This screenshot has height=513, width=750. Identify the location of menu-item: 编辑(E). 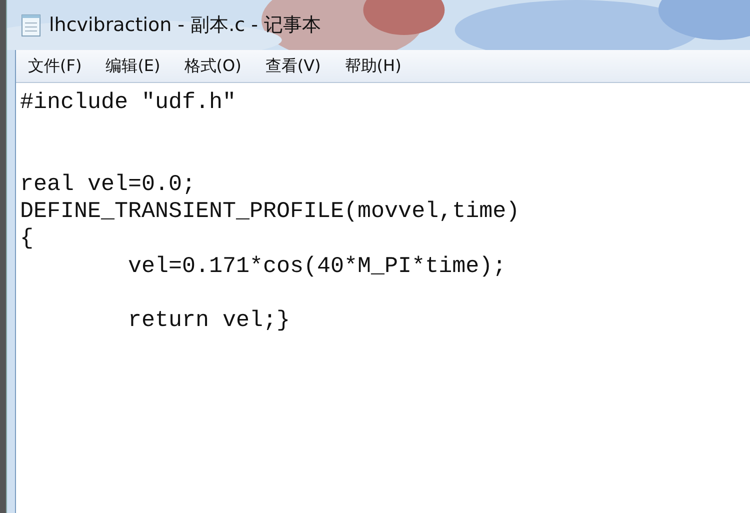
(133, 66).